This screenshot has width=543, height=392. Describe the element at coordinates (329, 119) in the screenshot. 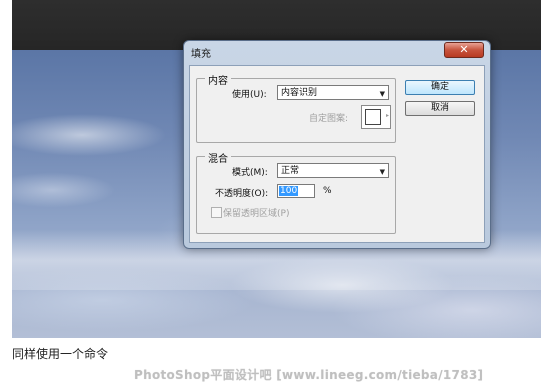

I see `custom-pattern-label: 自定图案:` at that location.